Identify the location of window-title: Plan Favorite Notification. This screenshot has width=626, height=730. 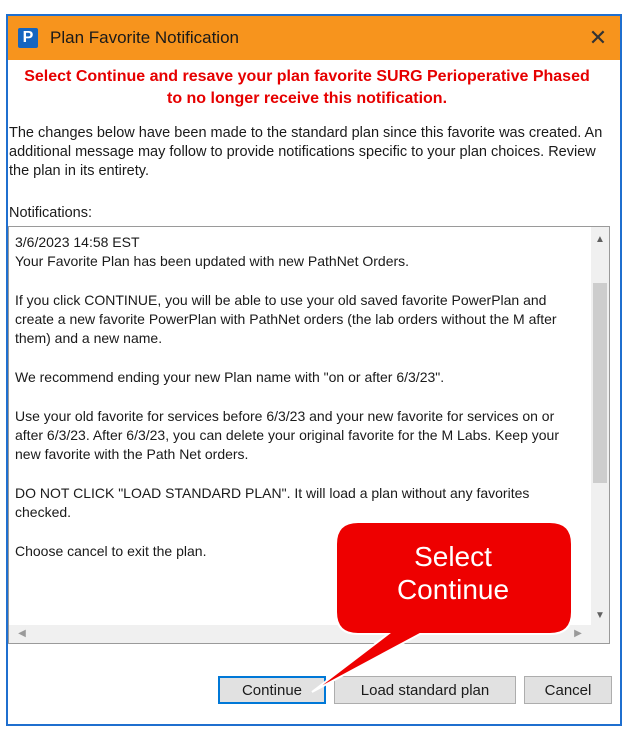
(144, 37).